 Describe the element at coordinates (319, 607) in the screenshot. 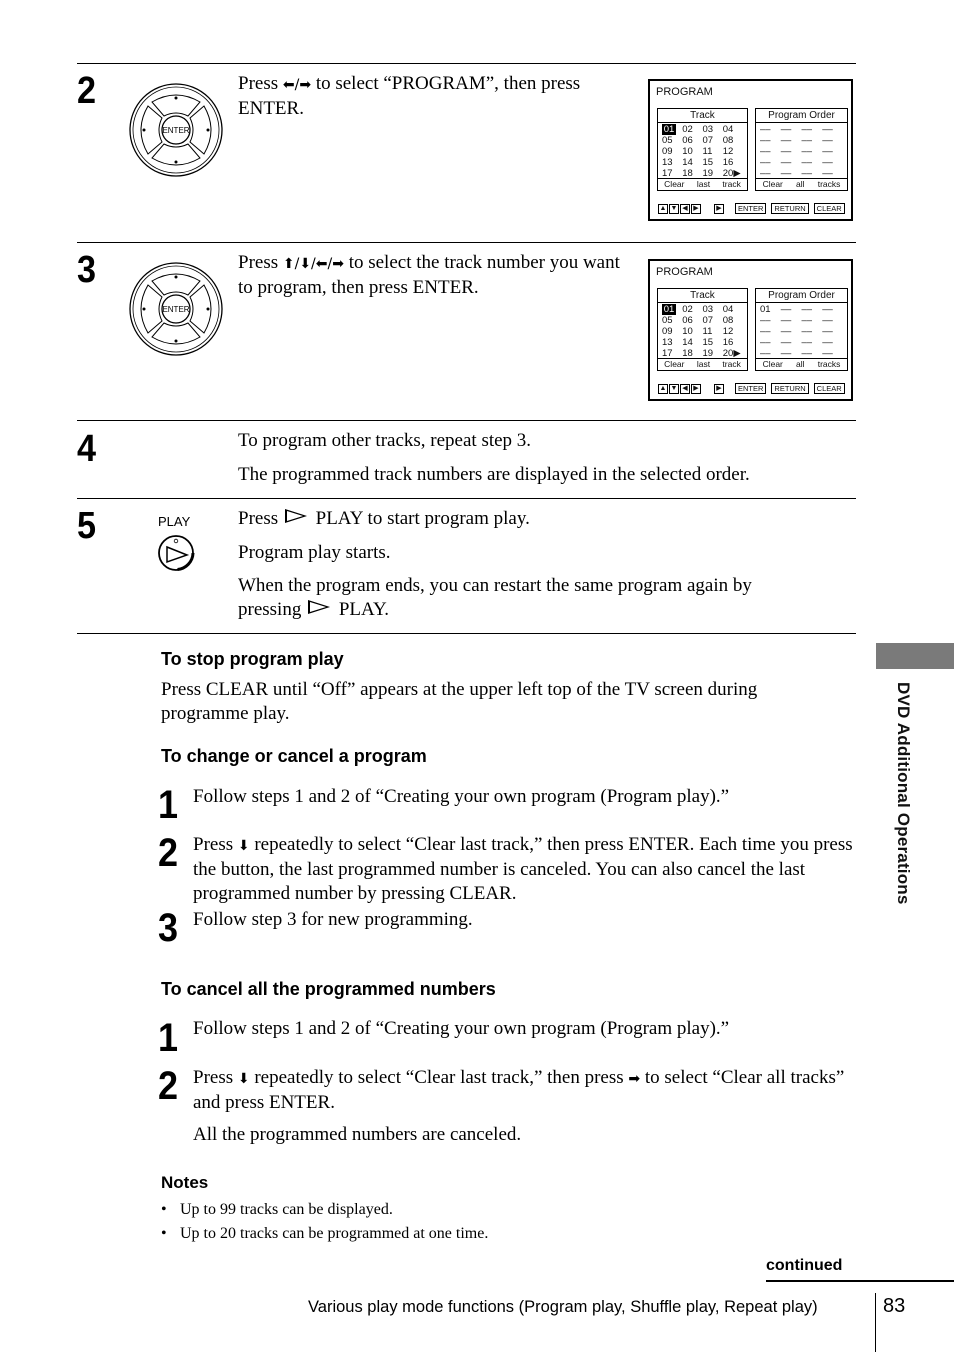

I see `play-symbol-icon` at that location.